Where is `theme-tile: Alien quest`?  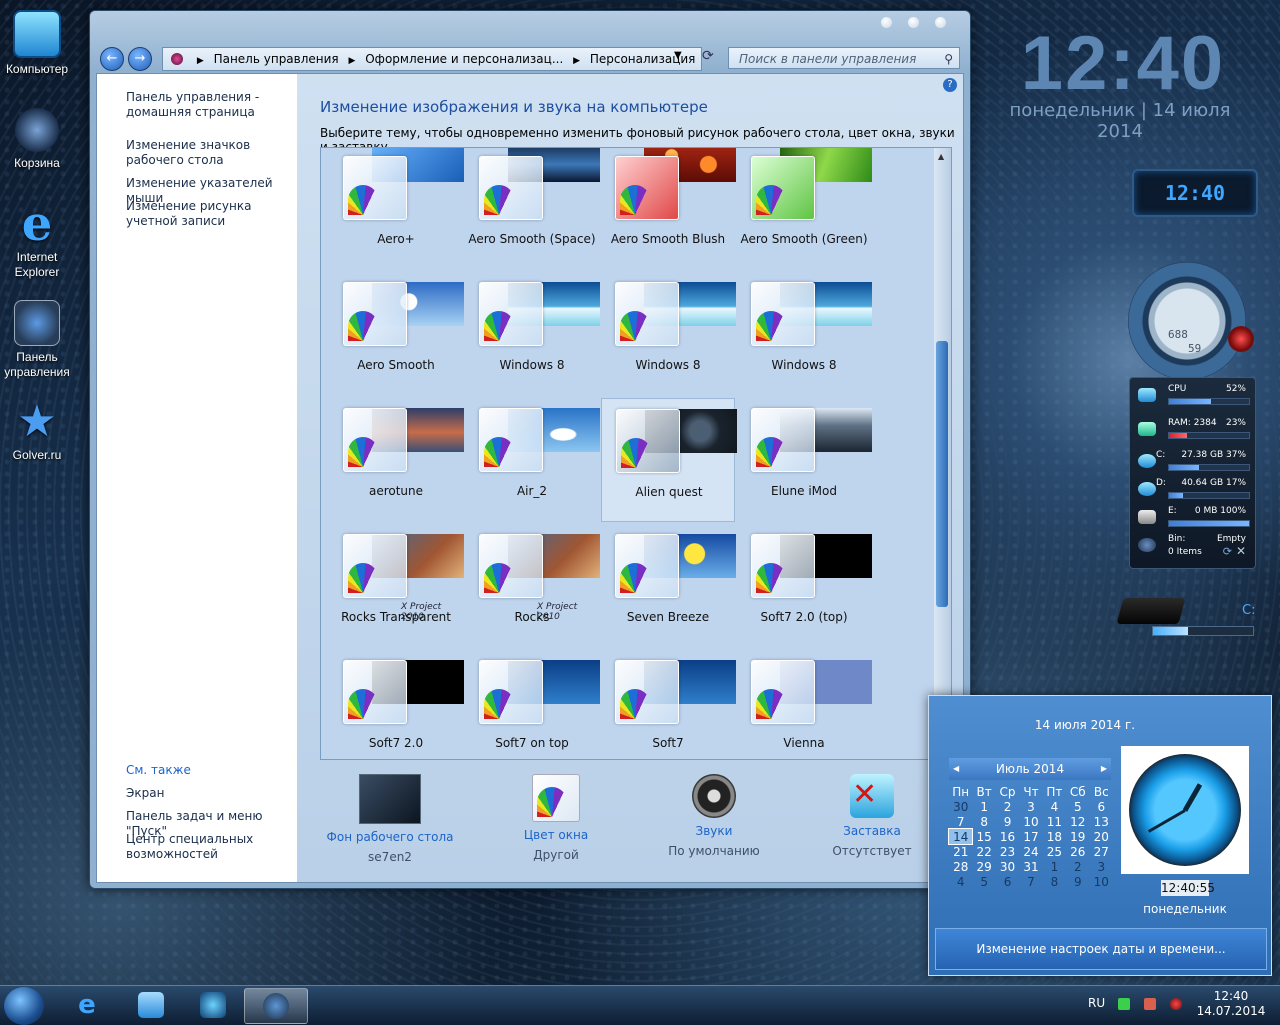
theme-tile: Alien quest is located at coordinates (669, 460).